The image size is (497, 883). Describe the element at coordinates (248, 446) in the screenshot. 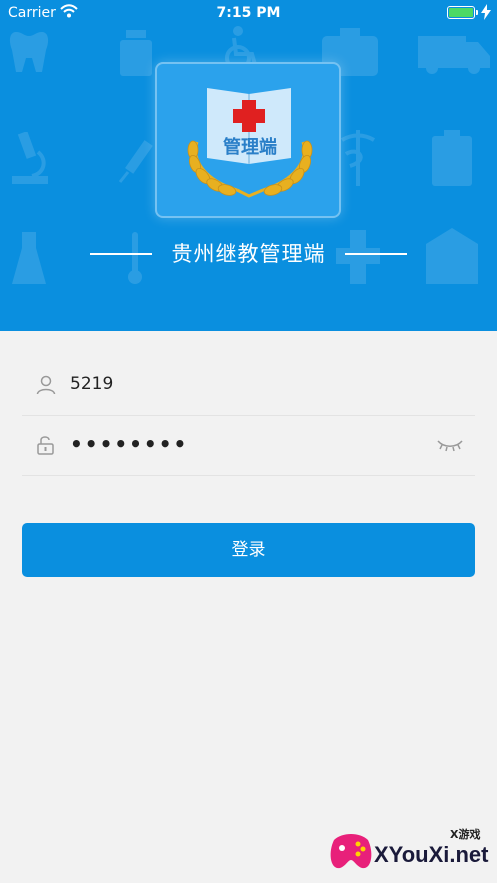

I see `password-field: ••••••••` at that location.